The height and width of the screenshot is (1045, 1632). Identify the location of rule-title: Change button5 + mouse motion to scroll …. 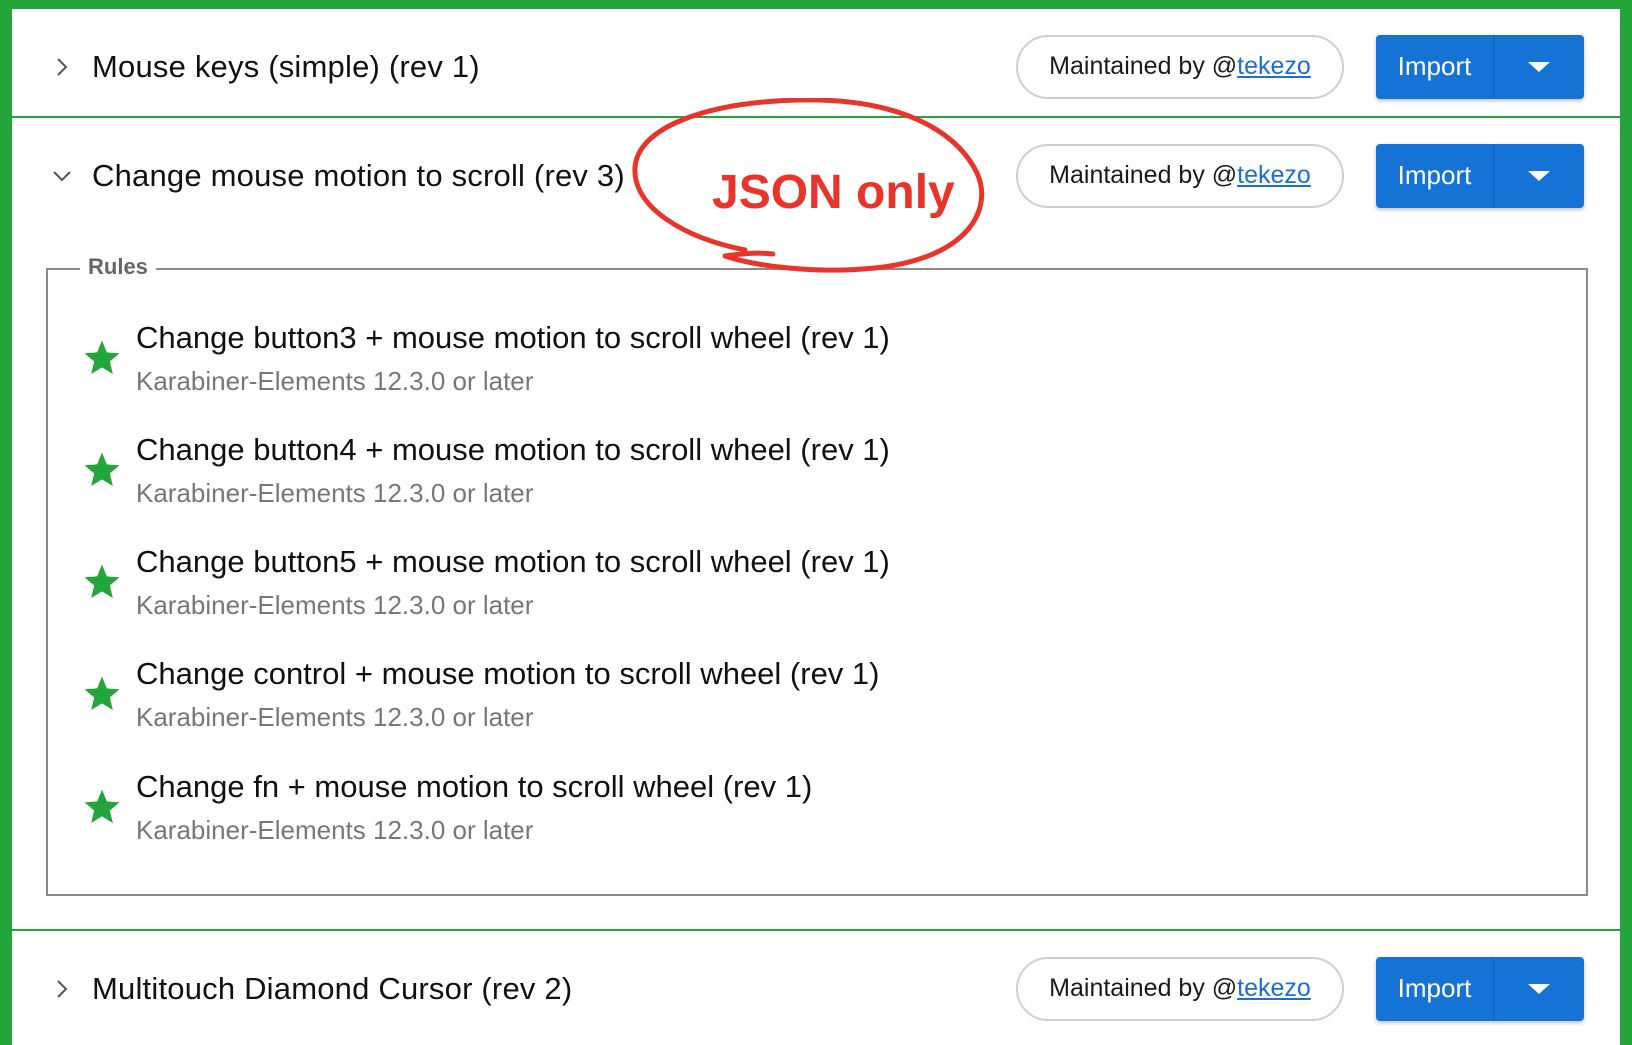
(513, 561).